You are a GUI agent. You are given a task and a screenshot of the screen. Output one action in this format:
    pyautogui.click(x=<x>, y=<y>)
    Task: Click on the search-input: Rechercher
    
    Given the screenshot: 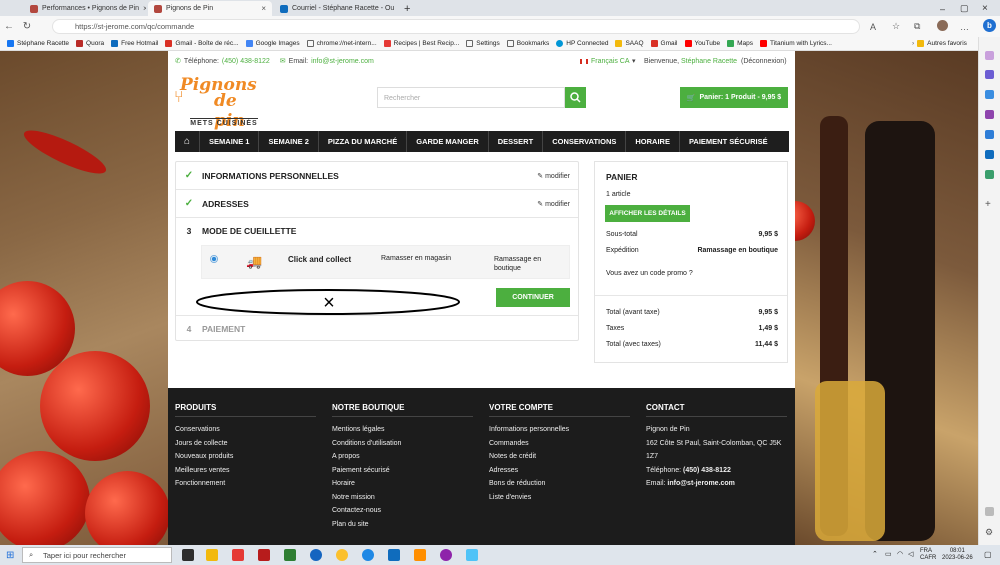 What is the action you would take?
    pyautogui.click(x=471, y=97)
    